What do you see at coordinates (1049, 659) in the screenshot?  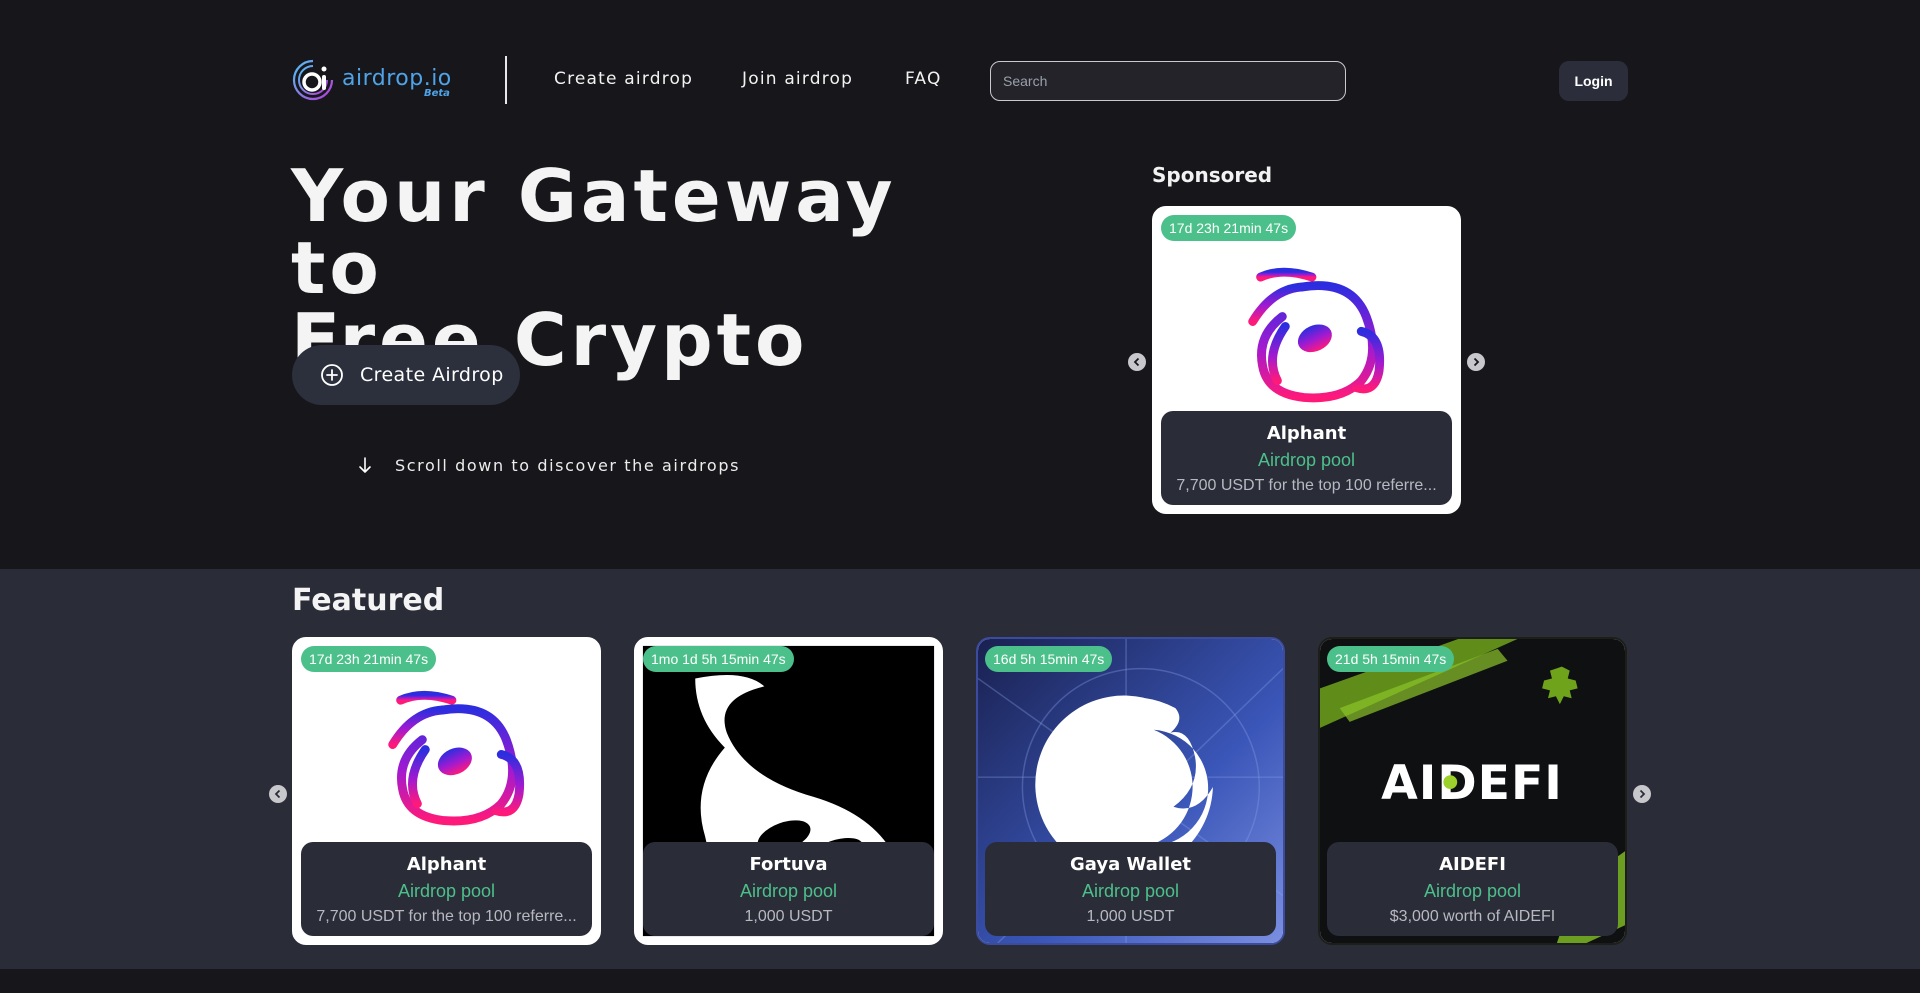 I see `countdown-badge: 16d 5h 15min 47s` at bounding box center [1049, 659].